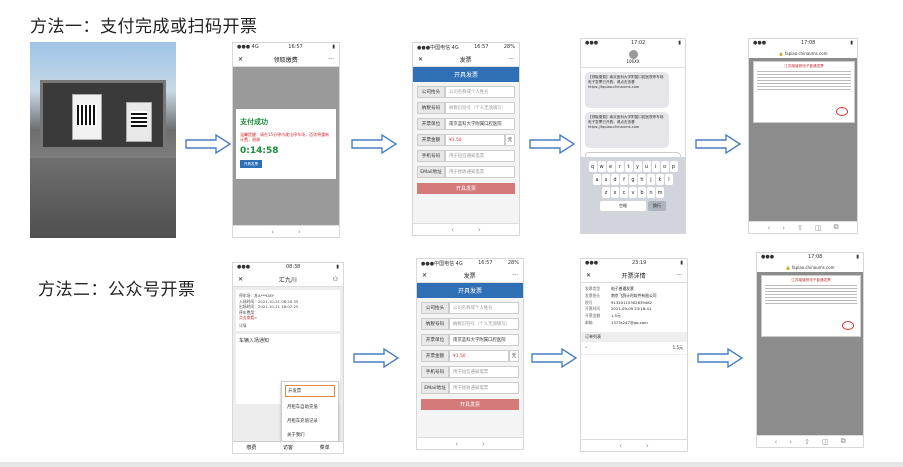  Describe the element at coordinates (288, 318) in the screenshot. I see `click-view-link: 点击查看>` at that location.